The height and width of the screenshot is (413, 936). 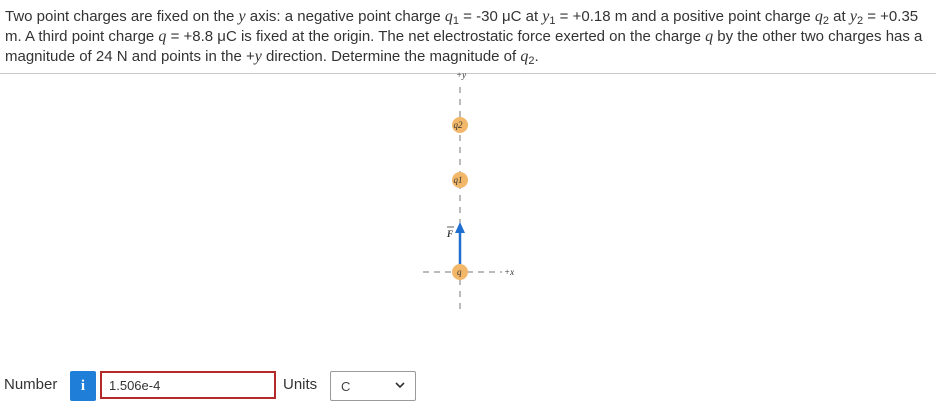 What do you see at coordinates (31, 384) in the screenshot?
I see `number-label: Number` at bounding box center [31, 384].